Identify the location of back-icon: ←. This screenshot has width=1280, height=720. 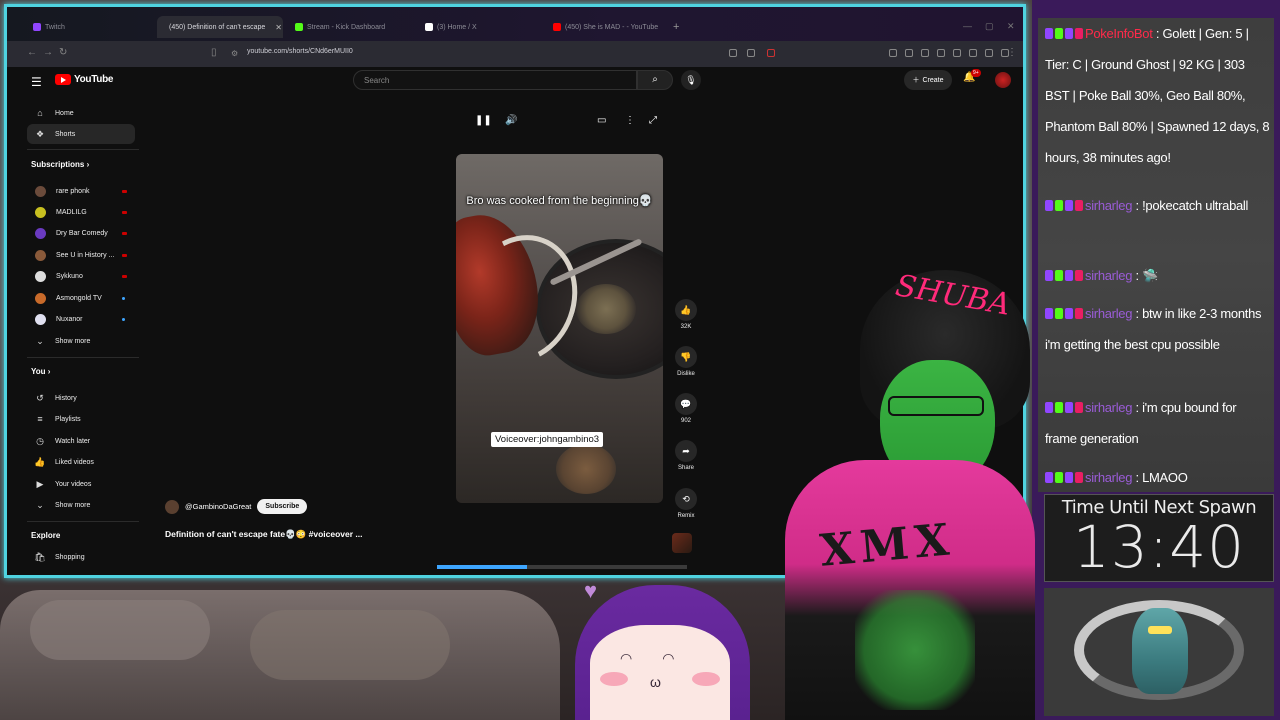
(32, 52).